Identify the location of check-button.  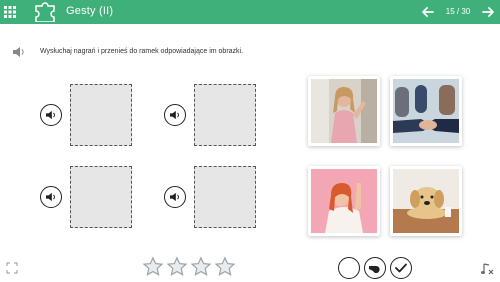
(401, 268).